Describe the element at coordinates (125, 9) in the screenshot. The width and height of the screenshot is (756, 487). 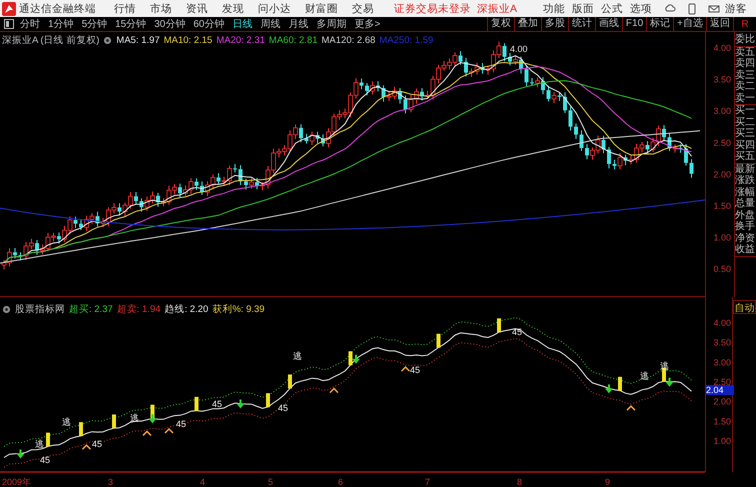
I see `menu-item: 行情` at that location.